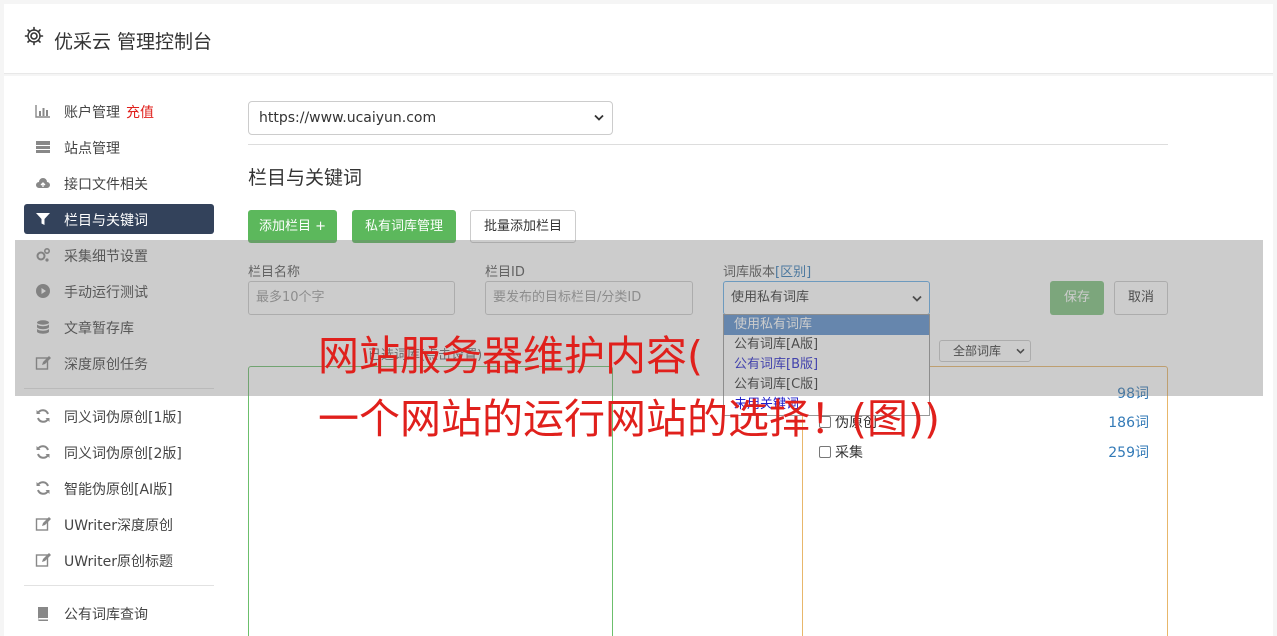 The width and height of the screenshot is (1277, 636). Describe the element at coordinates (825, 452) in the screenshot. I see `row-checkbox` at that location.